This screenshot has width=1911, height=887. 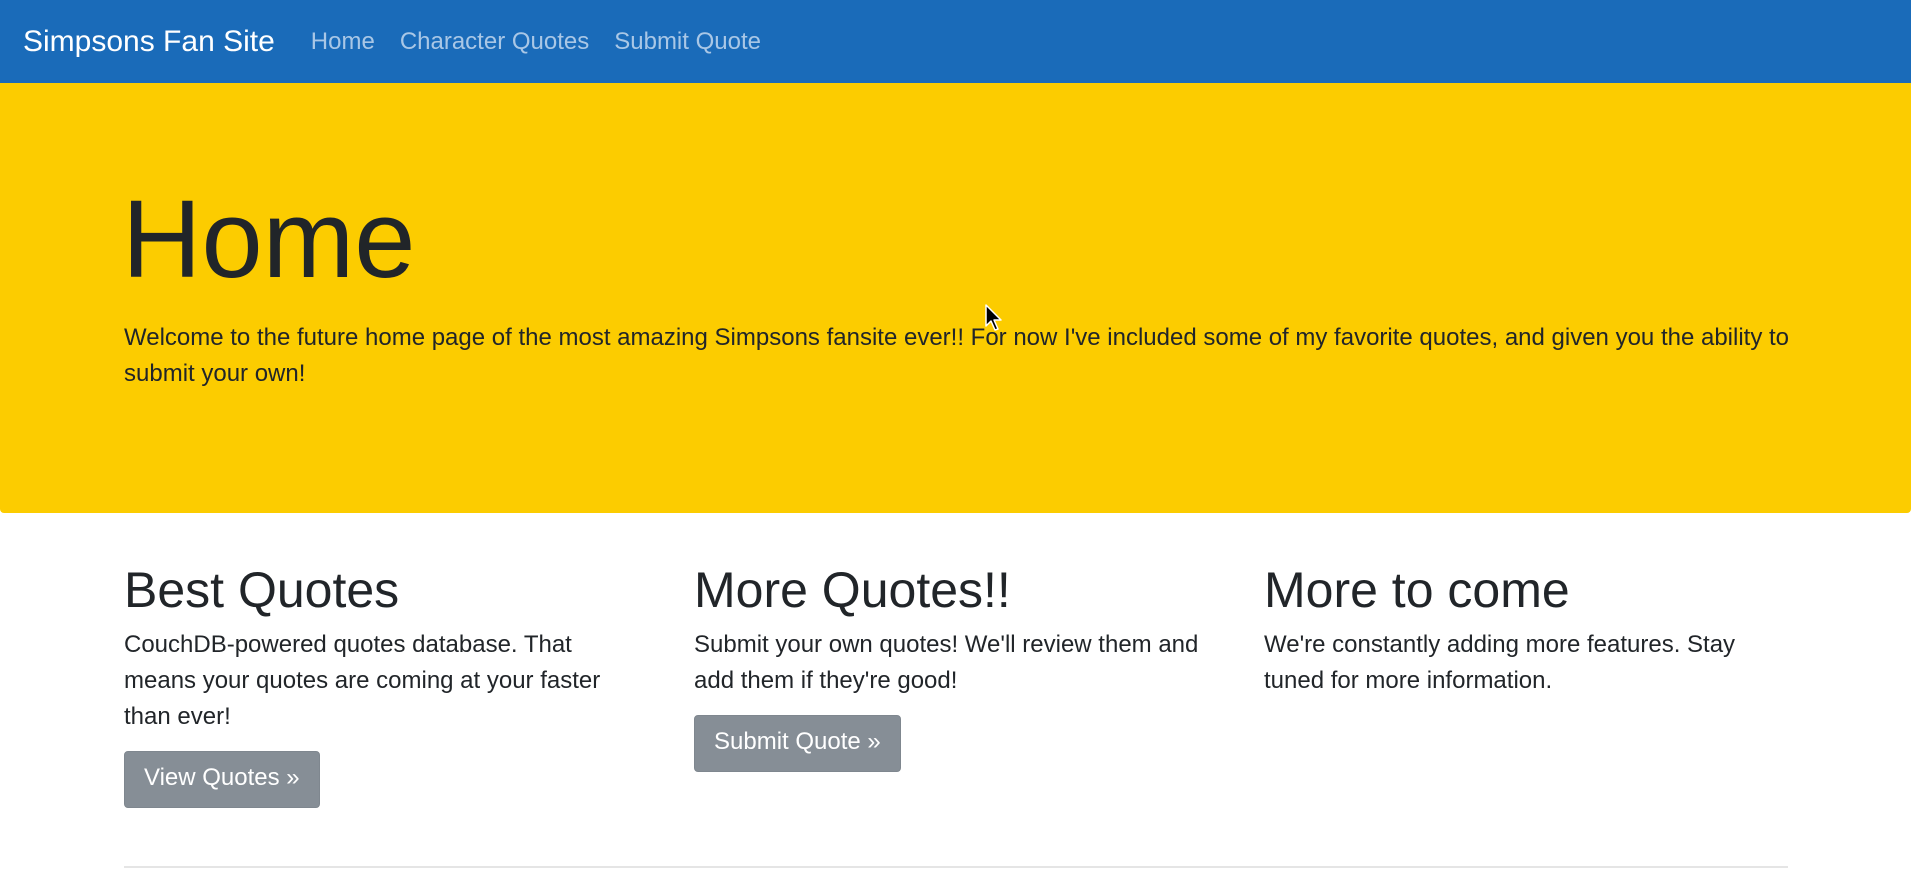 I want to click on feature-heading: More to come, so click(x=1417, y=590).